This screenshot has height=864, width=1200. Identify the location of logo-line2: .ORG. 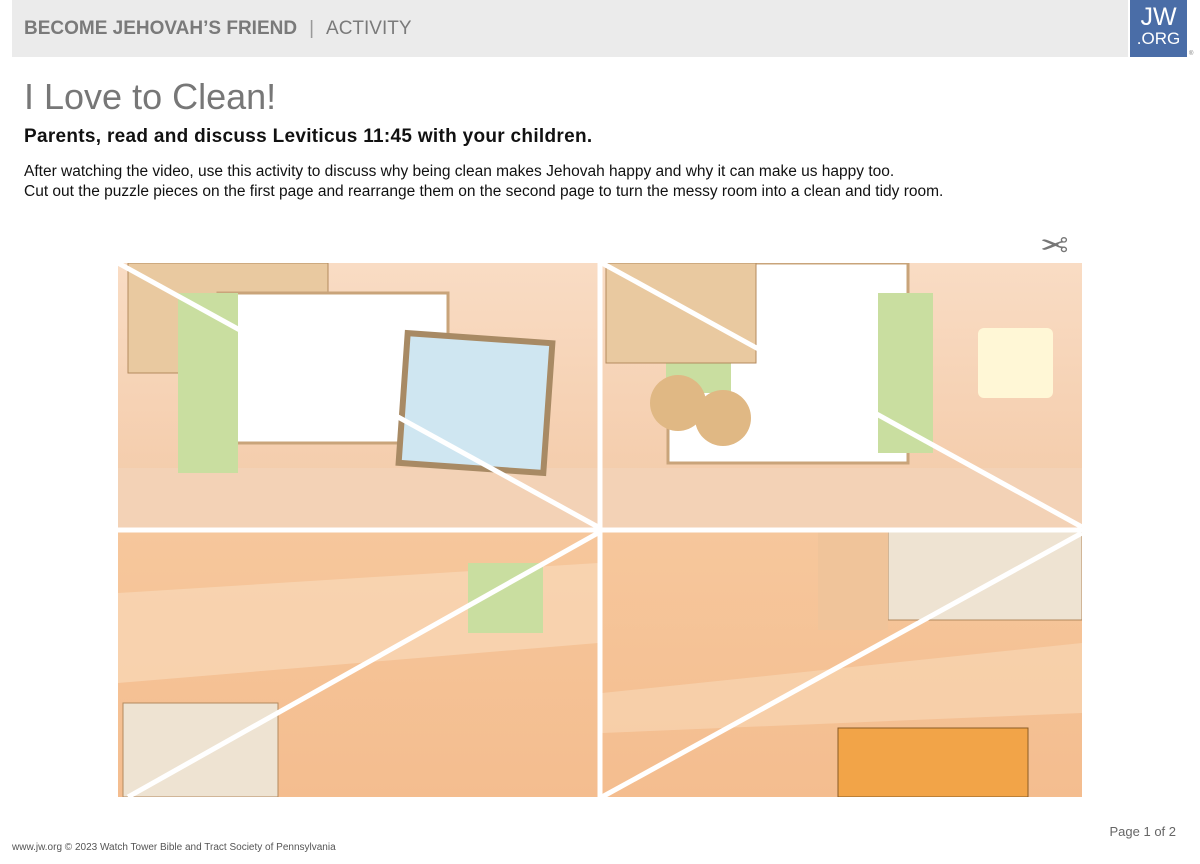
(1158, 38).